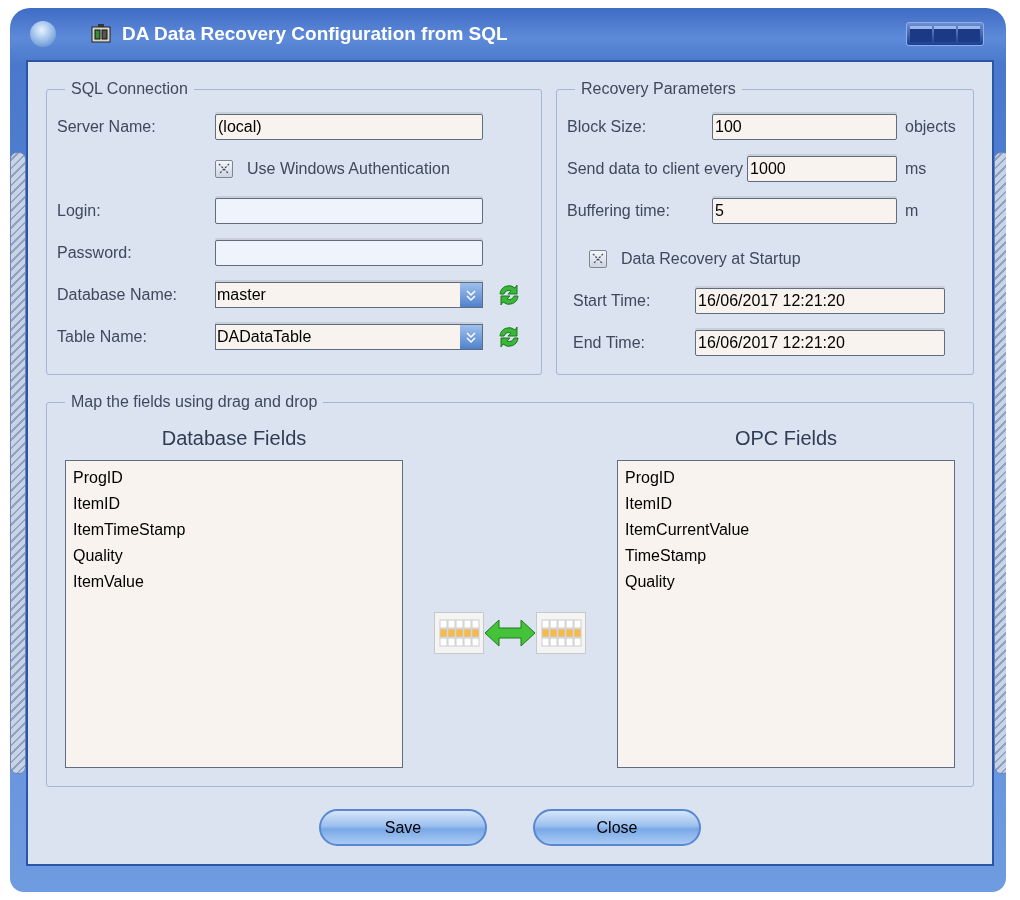 The height and width of the screenshot is (900, 1020). What do you see at coordinates (102, 337) in the screenshot?
I see `field-label: Table Name:` at bounding box center [102, 337].